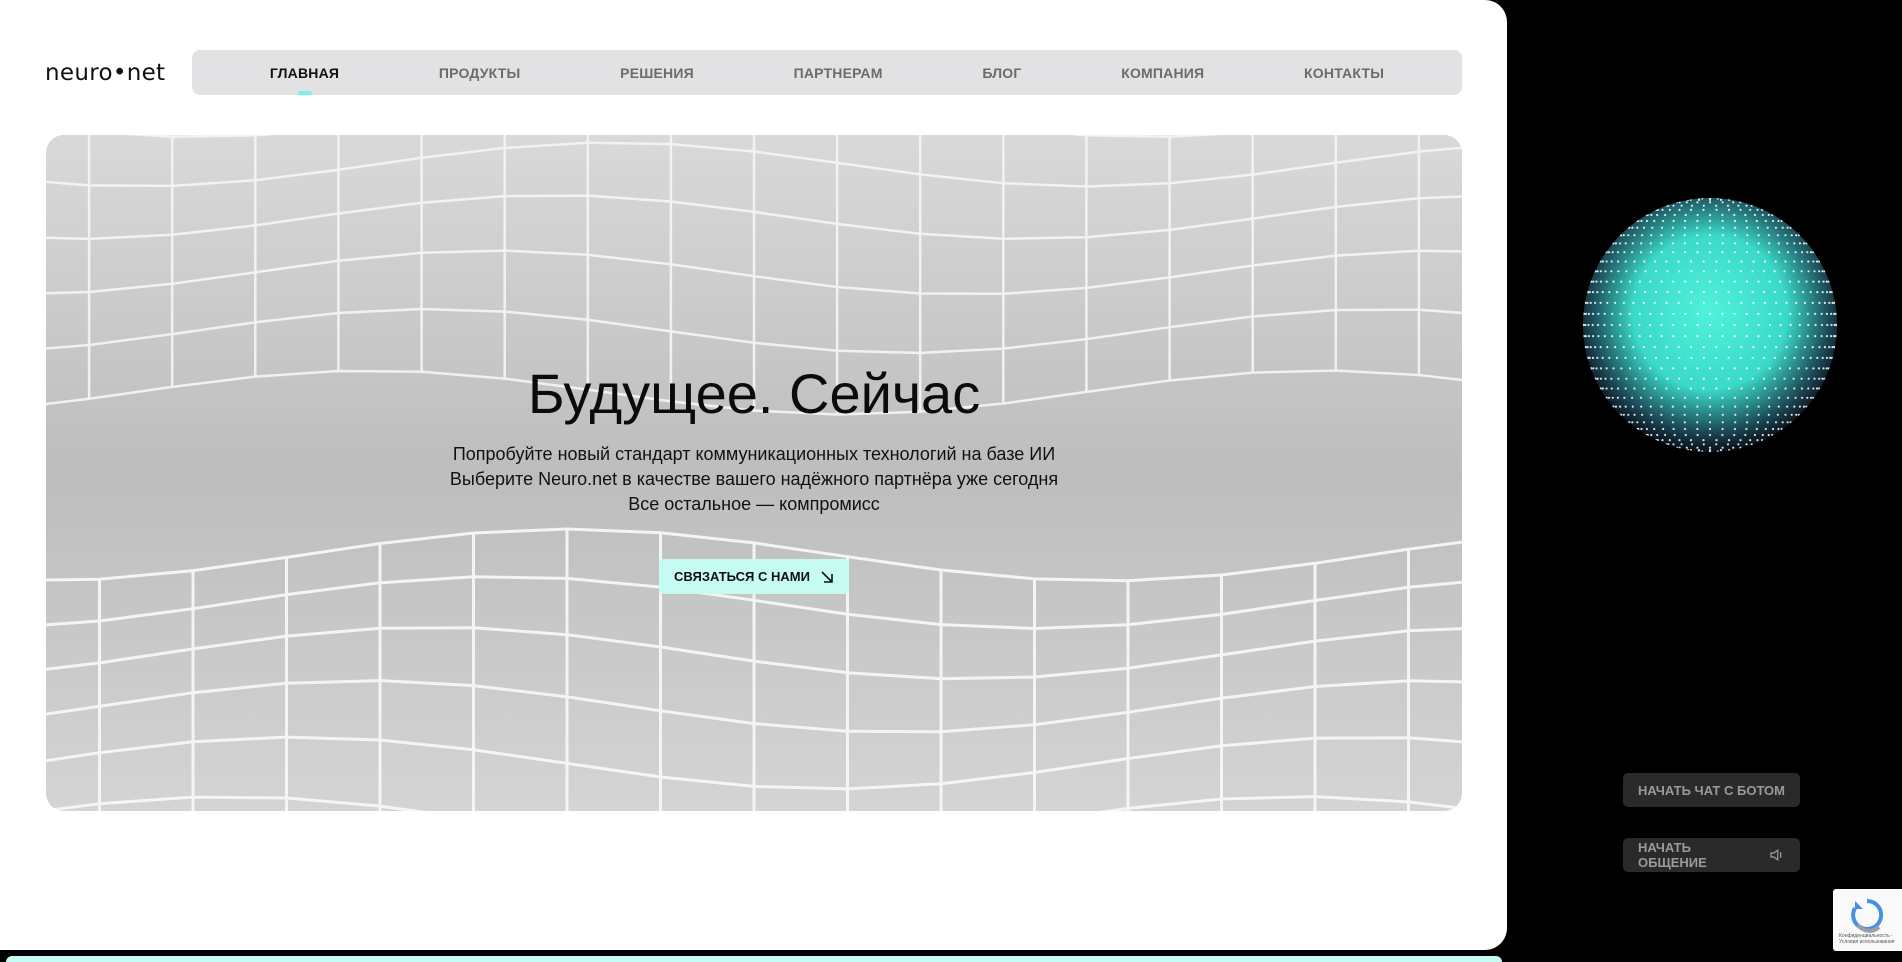 Image resolution: width=1902 pixels, height=962 pixels. What do you see at coordinates (838, 73) in the screenshot?
I see `nav-item-partners: ПАРТНЕРАМ` at bounding box center [838, 73].